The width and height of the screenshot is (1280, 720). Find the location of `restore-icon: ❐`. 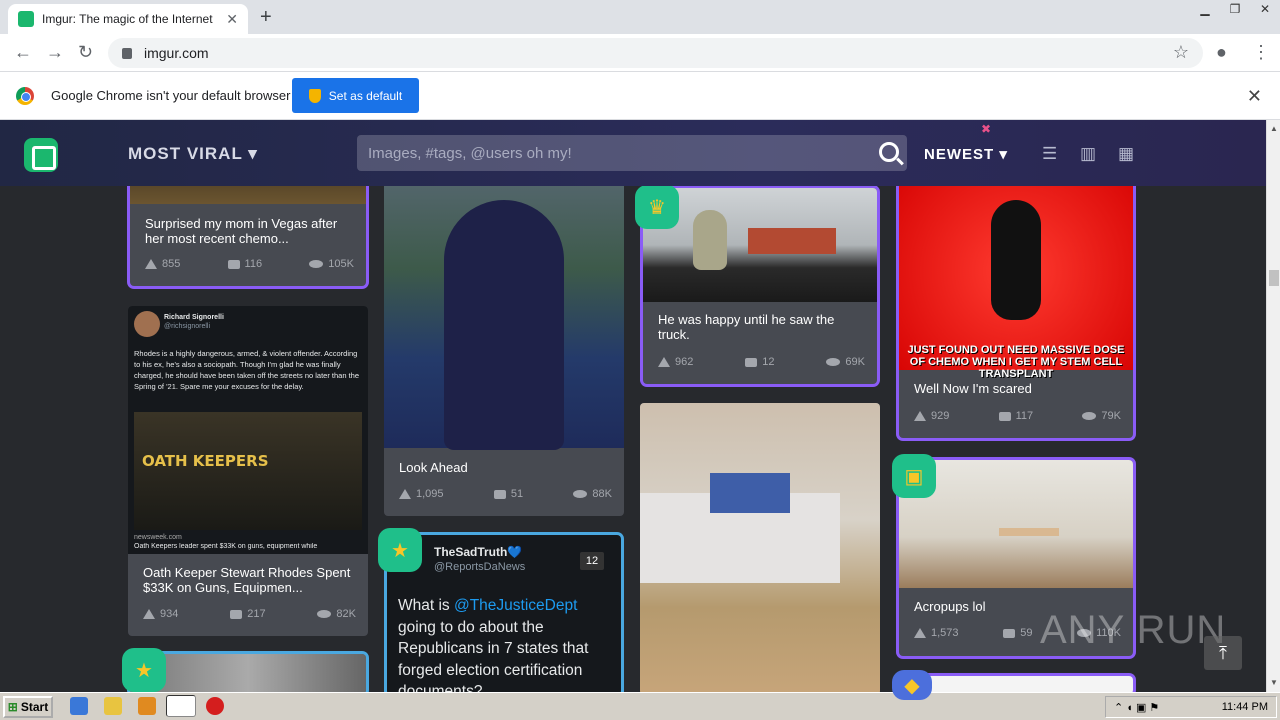

restore-icon: ❐ is located at coordinates (1235, 10).